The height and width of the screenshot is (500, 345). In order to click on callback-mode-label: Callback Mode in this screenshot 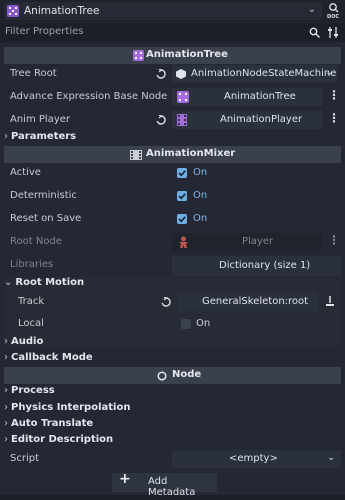, I will do `click(52, 357)`.